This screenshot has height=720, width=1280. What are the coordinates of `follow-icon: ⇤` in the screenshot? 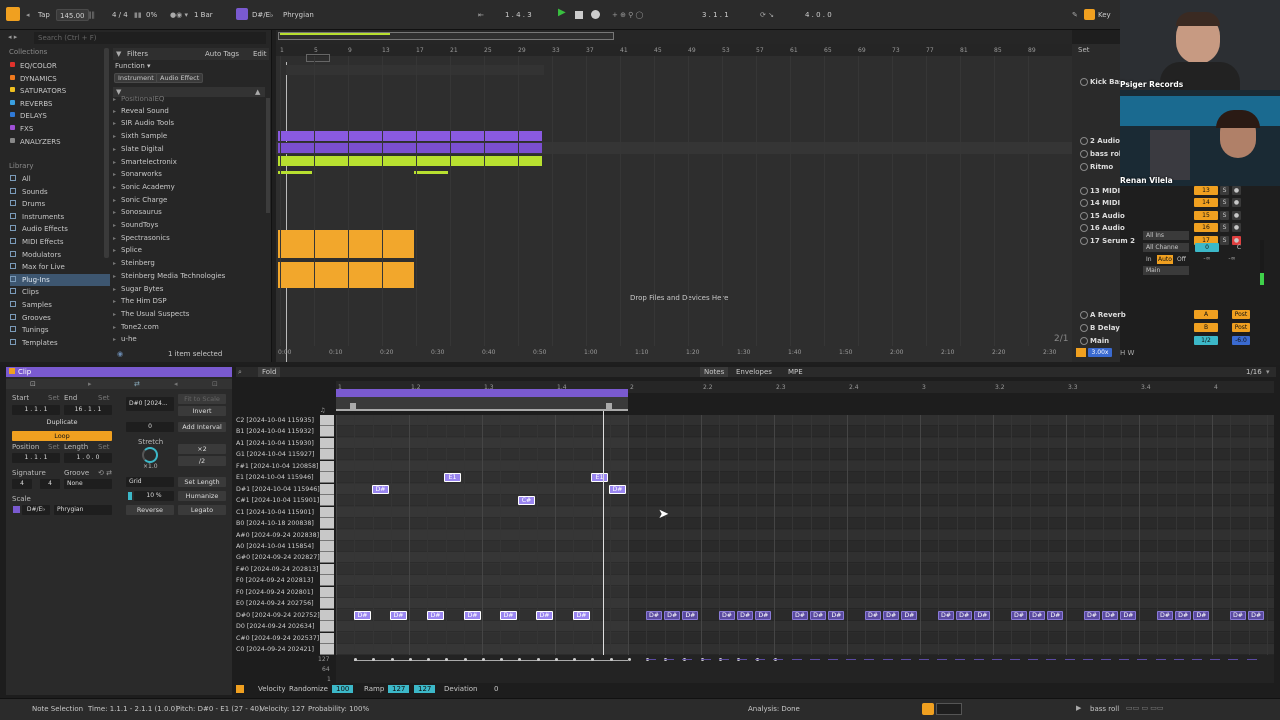 It's located at (481, 15).